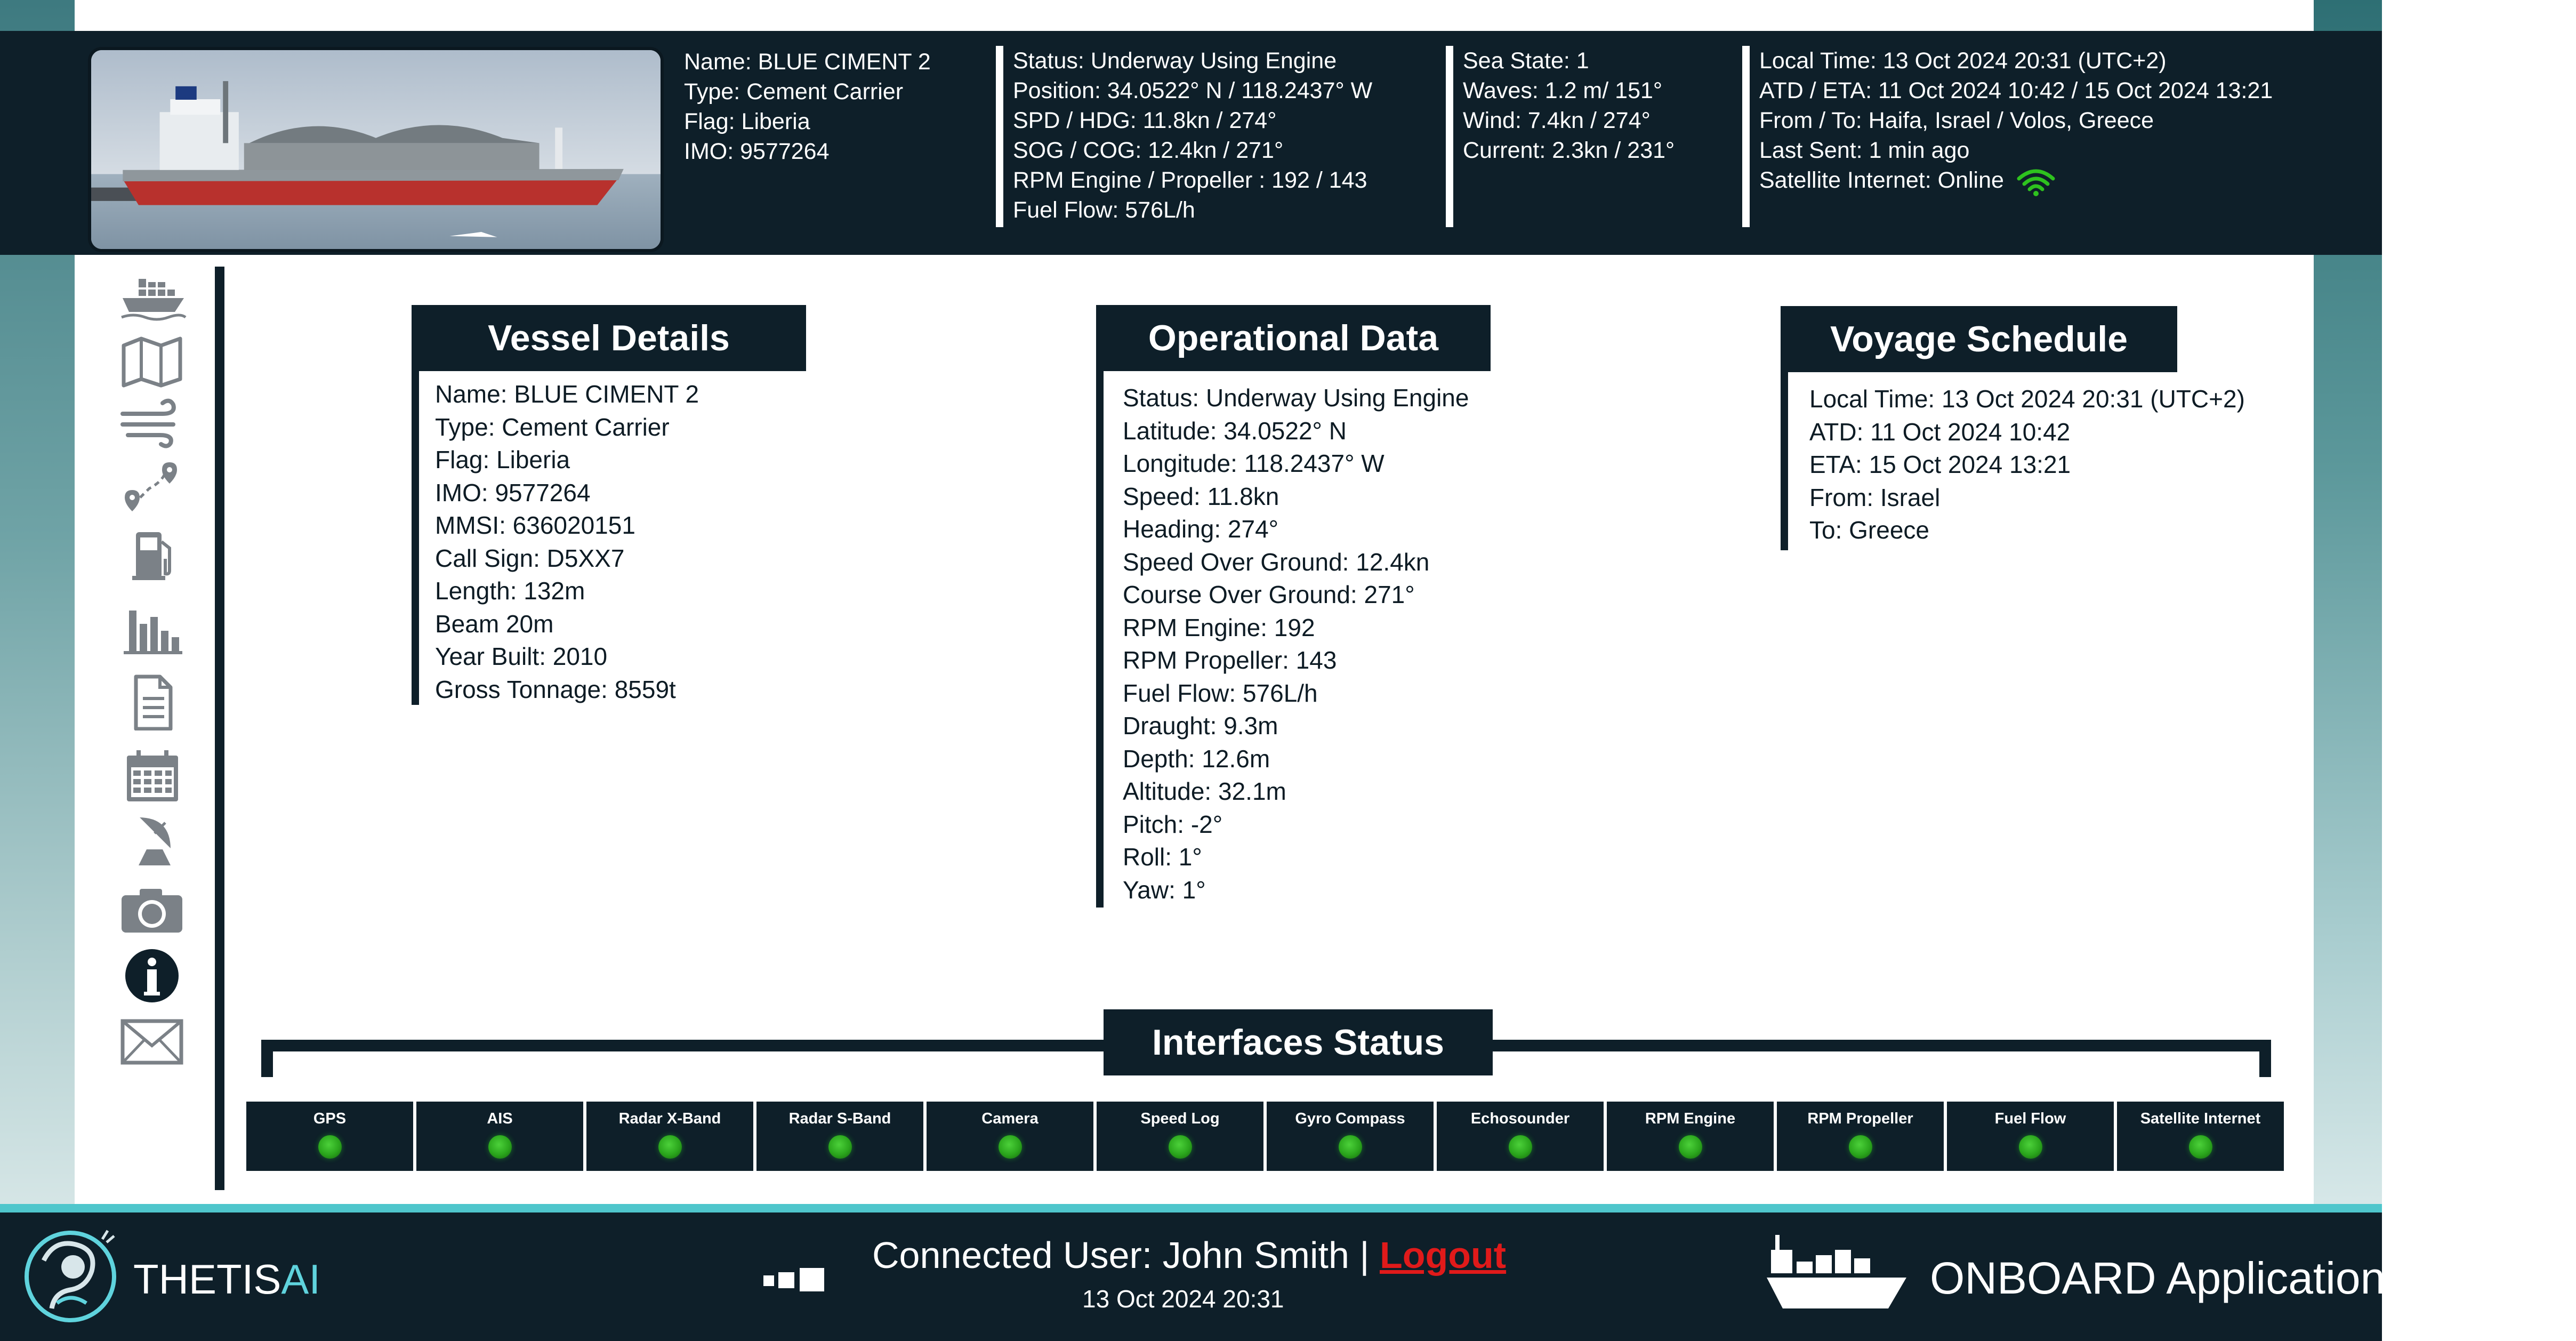 The width and height of the screenshot is (2576, 1341). I want to click on brand-main: THETIS, so click(207, 1279).